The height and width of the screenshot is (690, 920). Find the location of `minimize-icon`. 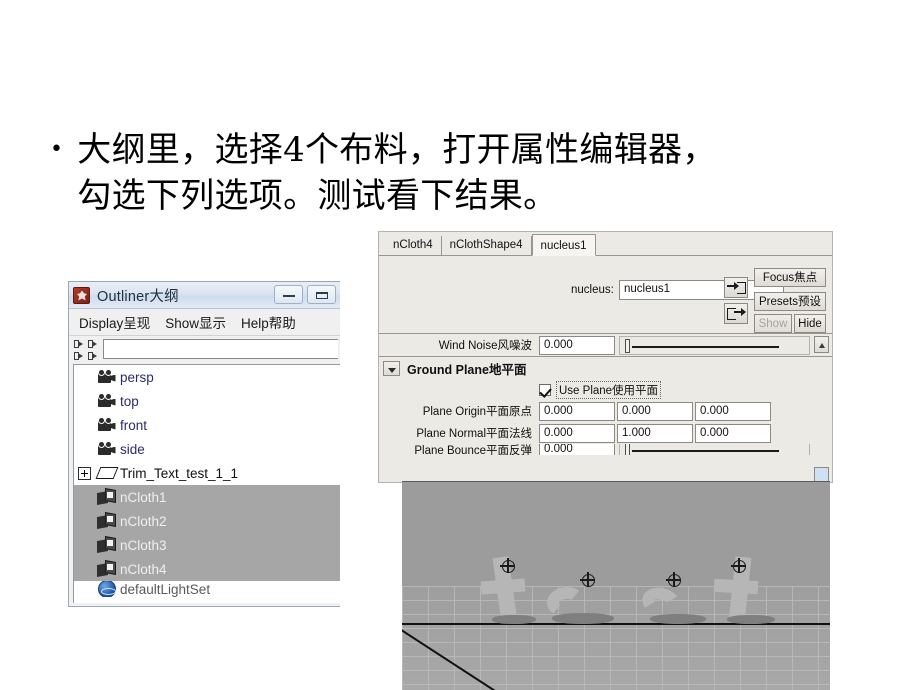

minimize-icon is located at coordinates (289, 296).